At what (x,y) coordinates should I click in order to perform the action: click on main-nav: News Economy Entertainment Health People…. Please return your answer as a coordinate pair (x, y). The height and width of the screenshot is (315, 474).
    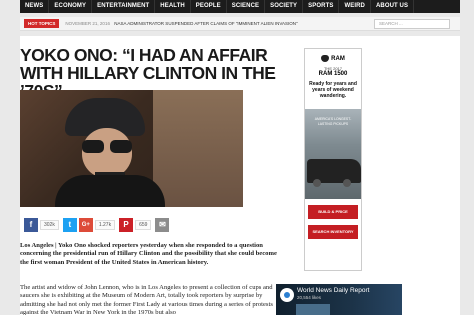
    Looking at the image, I should click on (240, 6).